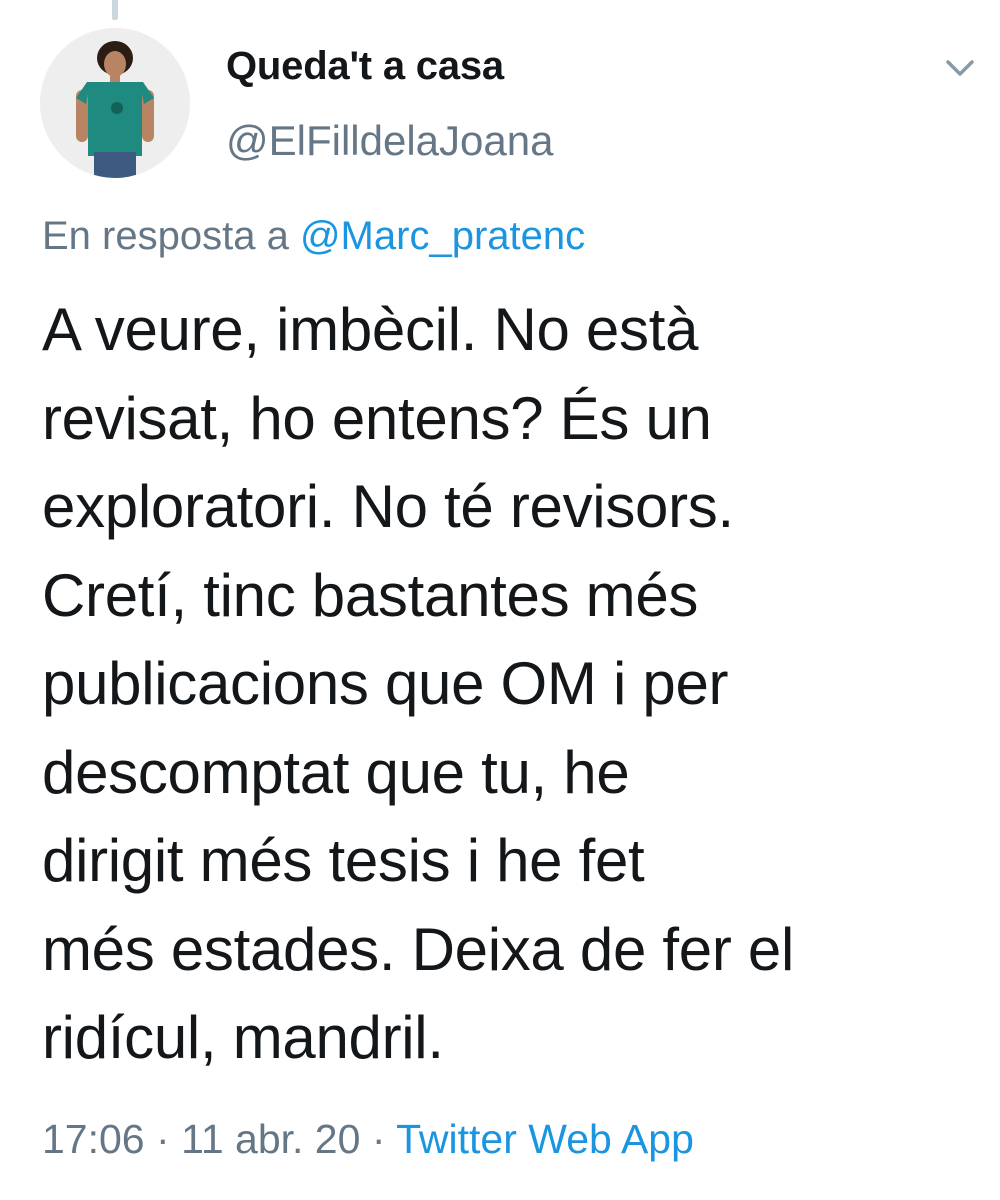  What do you see at coordinates (336, 772) in the screenshot?
I see `tweet-text-line: descomptat que tu, he` at bounding box center [336, 772].